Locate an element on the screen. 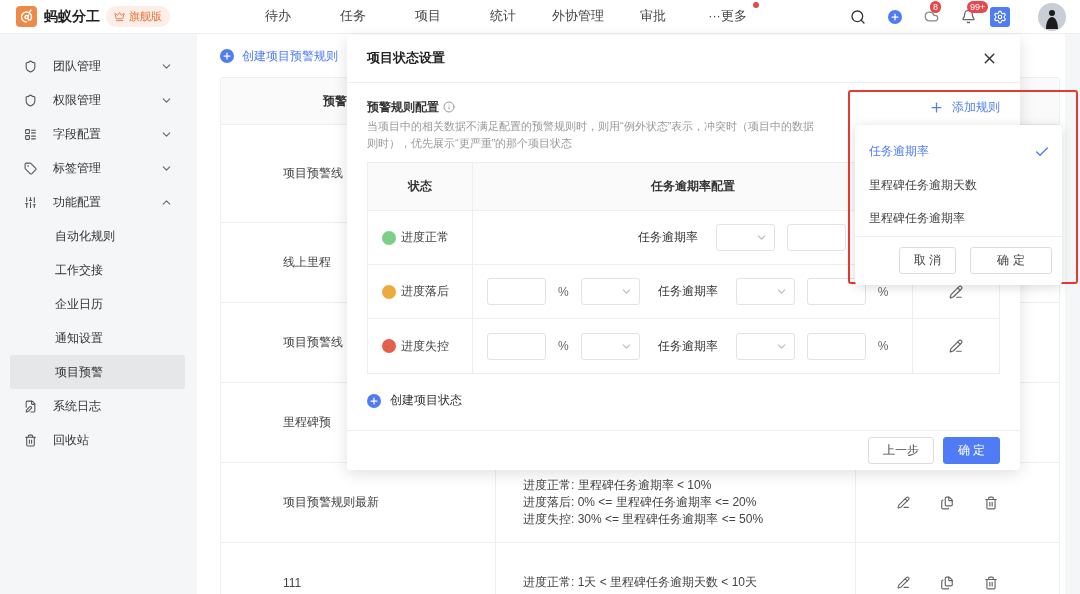 The height and width of the screenshot is (594, 1080). sidebar-label: 字段配置 is located at coordinates (77, 134).